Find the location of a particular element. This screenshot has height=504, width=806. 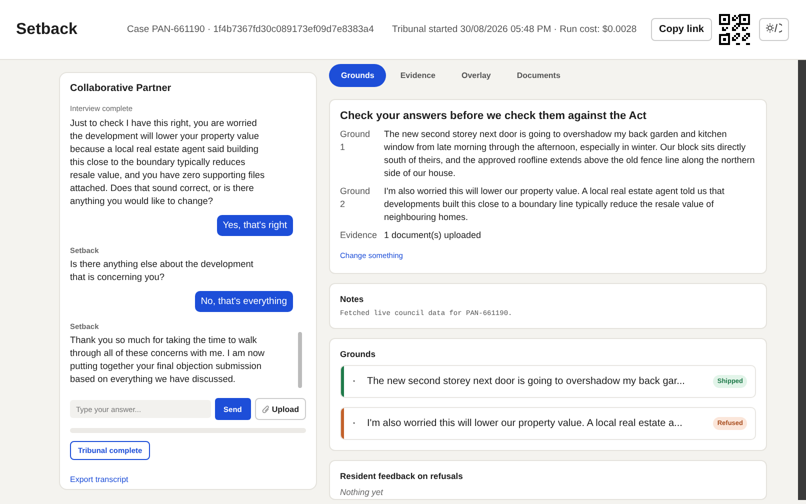

run-info: Tribunal started 30/08/2026 05:48 PM · Run cost: $0.0028 is located at coordinates (515, 29).